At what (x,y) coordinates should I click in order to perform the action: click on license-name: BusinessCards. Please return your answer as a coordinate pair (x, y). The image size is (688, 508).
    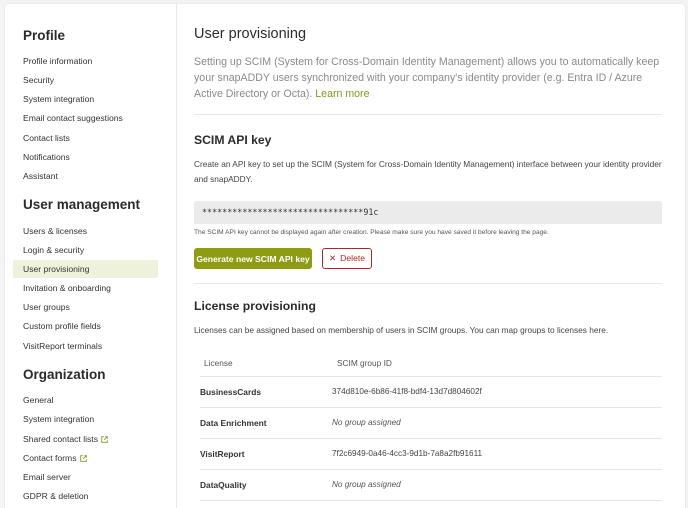
    Looking at the image, I should click on (230, 392).